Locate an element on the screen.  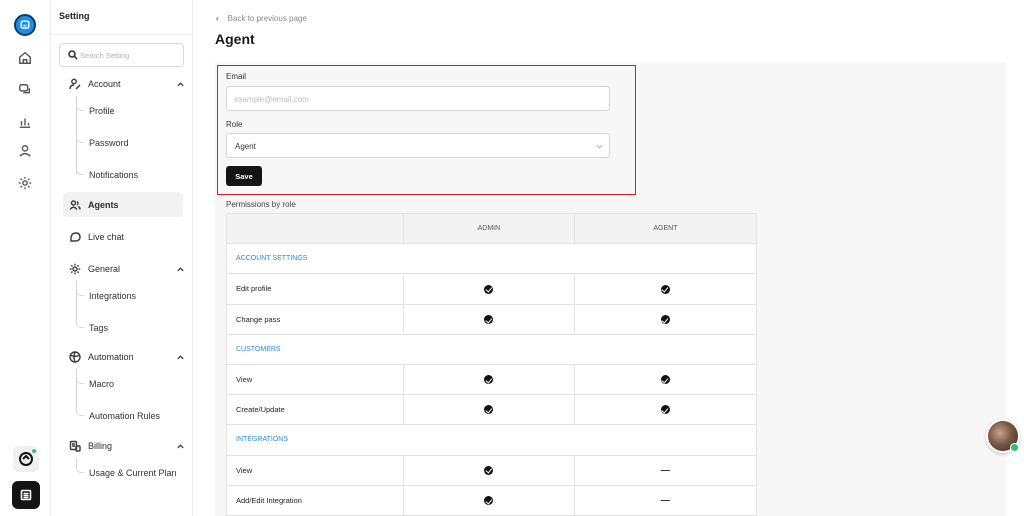
table-row: Add/Edit Integration — is located at coordinates (492, 500).